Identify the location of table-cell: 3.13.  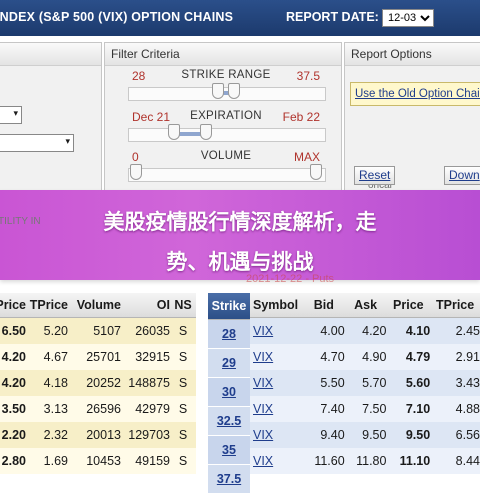
(47, 409).